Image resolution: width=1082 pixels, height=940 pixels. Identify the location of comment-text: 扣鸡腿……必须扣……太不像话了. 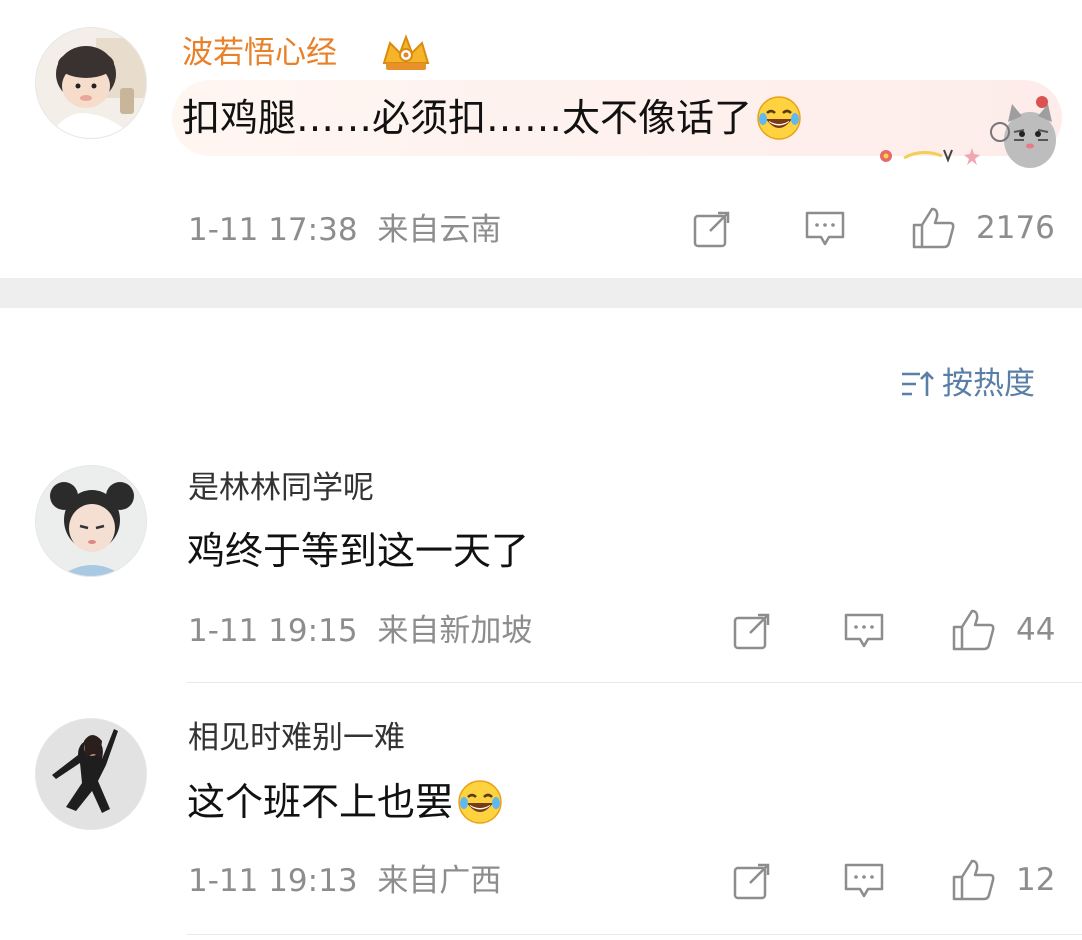
(492, 118).